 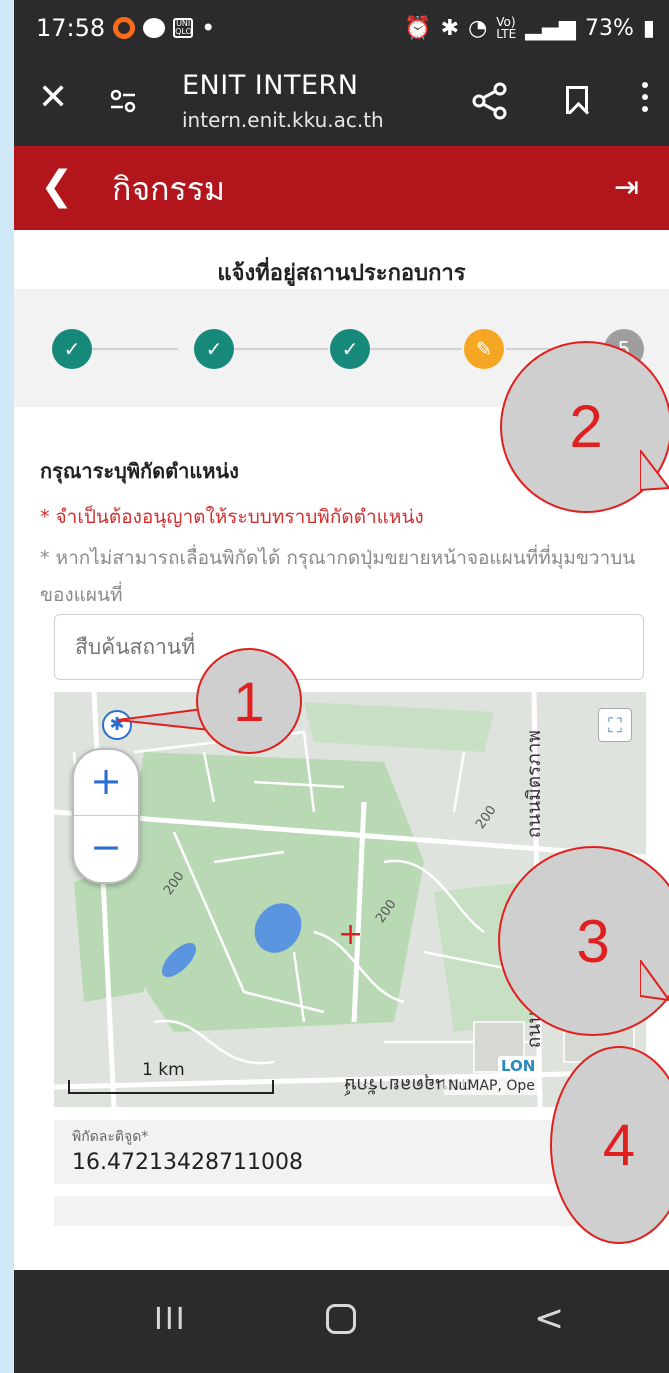 I want to click on step-1-check-icon: ✓, so click(x=72, y=349).